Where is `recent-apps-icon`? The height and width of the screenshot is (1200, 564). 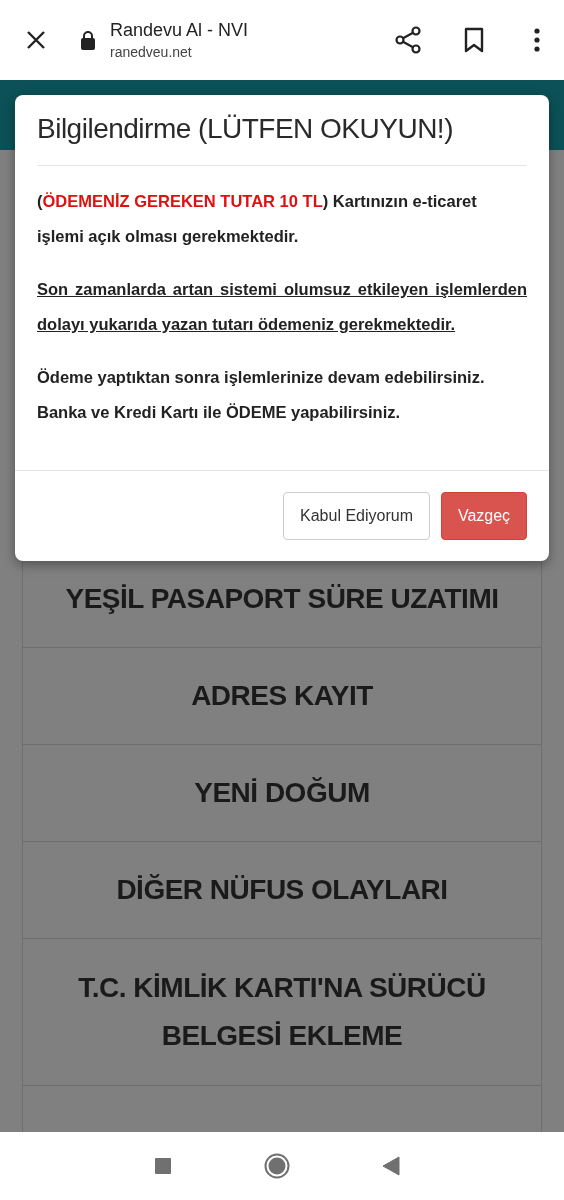 recent-apps-icon is located at coordinates (163, 1166).